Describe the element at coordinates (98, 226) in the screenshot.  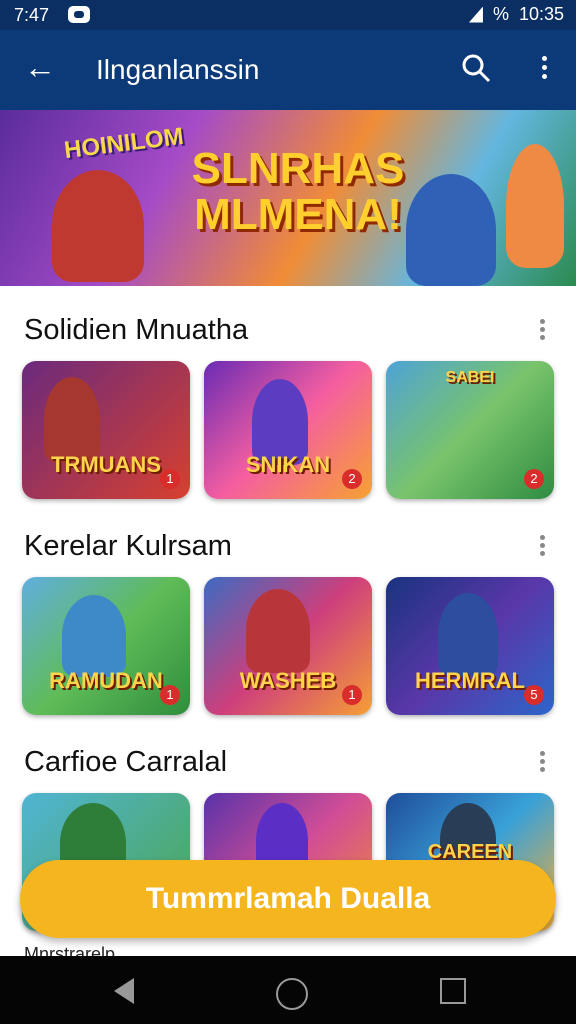
I see `banner-character-left` at that location.